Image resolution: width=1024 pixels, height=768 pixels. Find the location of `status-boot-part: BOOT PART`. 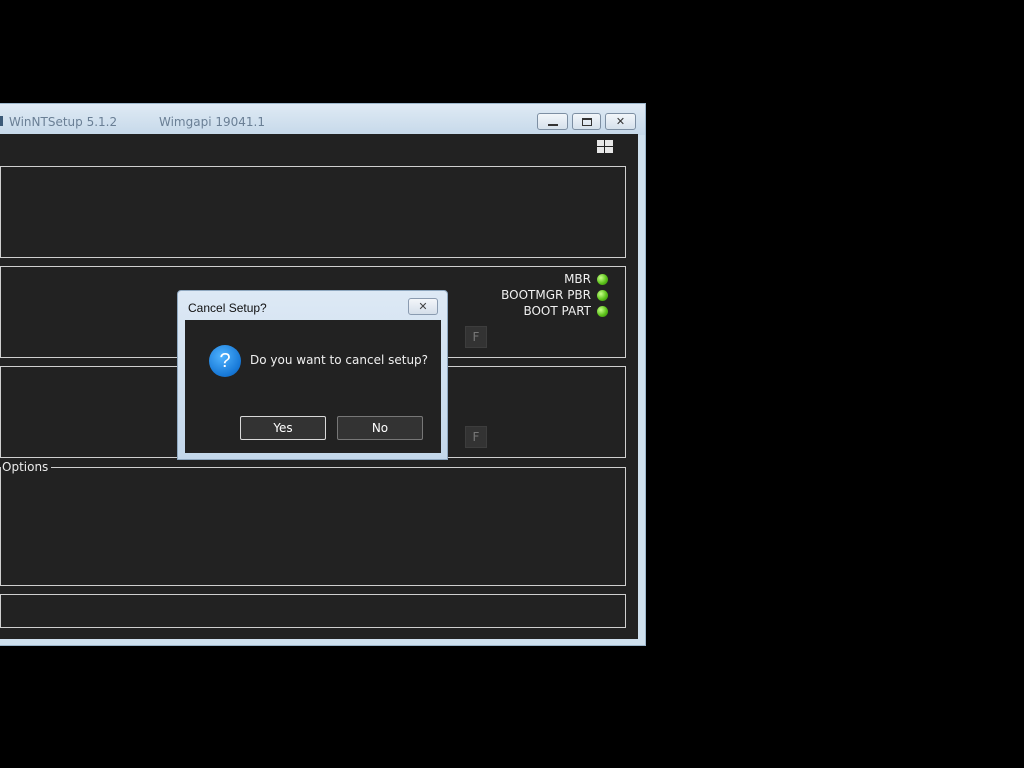

status-boot-part: BOOT PART is located at coordinates (565, 311).